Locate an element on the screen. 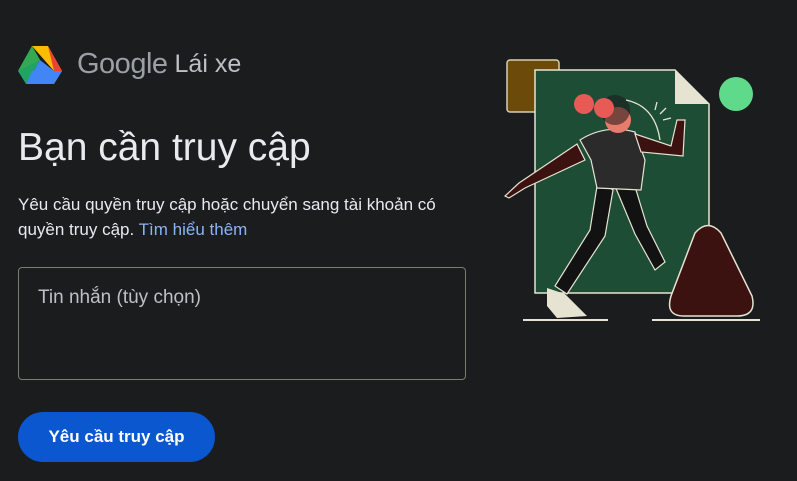  message-input is located at coordinates (242, 323).